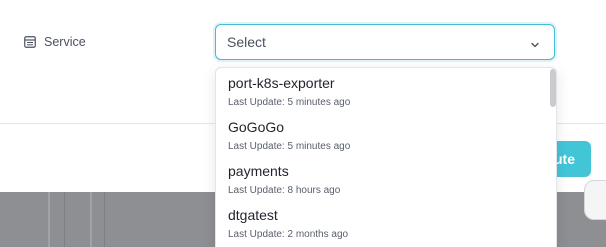 This screenshot has width=606, height=247. Describe the element at coordinates (381, 134) in the screenshot. I see `dropdown-option: GoGoGo Last Update: 5 minutes ago` at that location.